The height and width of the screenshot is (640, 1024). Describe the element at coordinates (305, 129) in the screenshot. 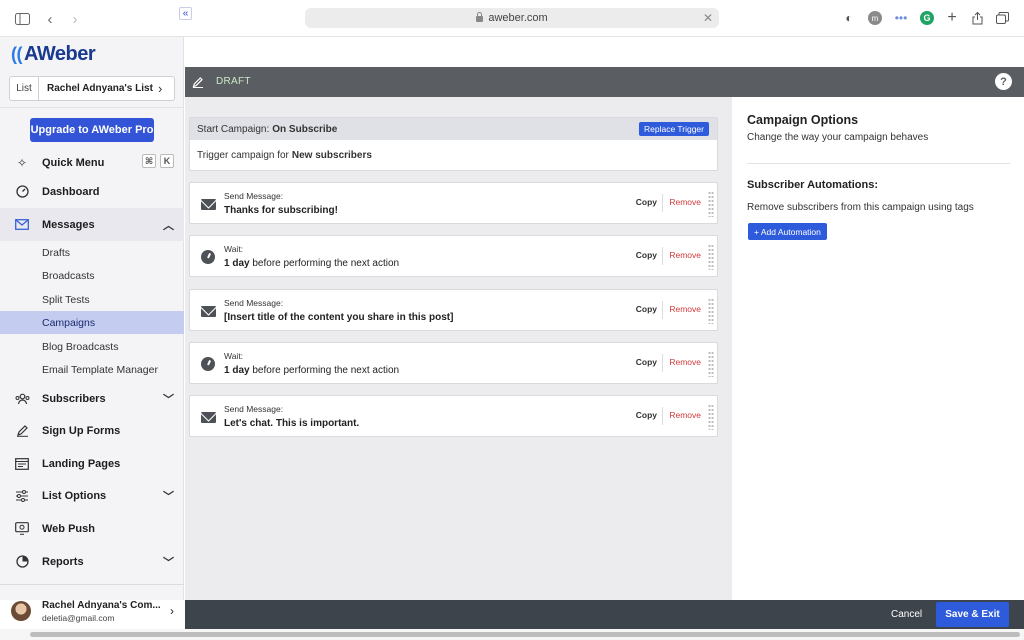

I see `trigger-event: On Subscribe` at that location.